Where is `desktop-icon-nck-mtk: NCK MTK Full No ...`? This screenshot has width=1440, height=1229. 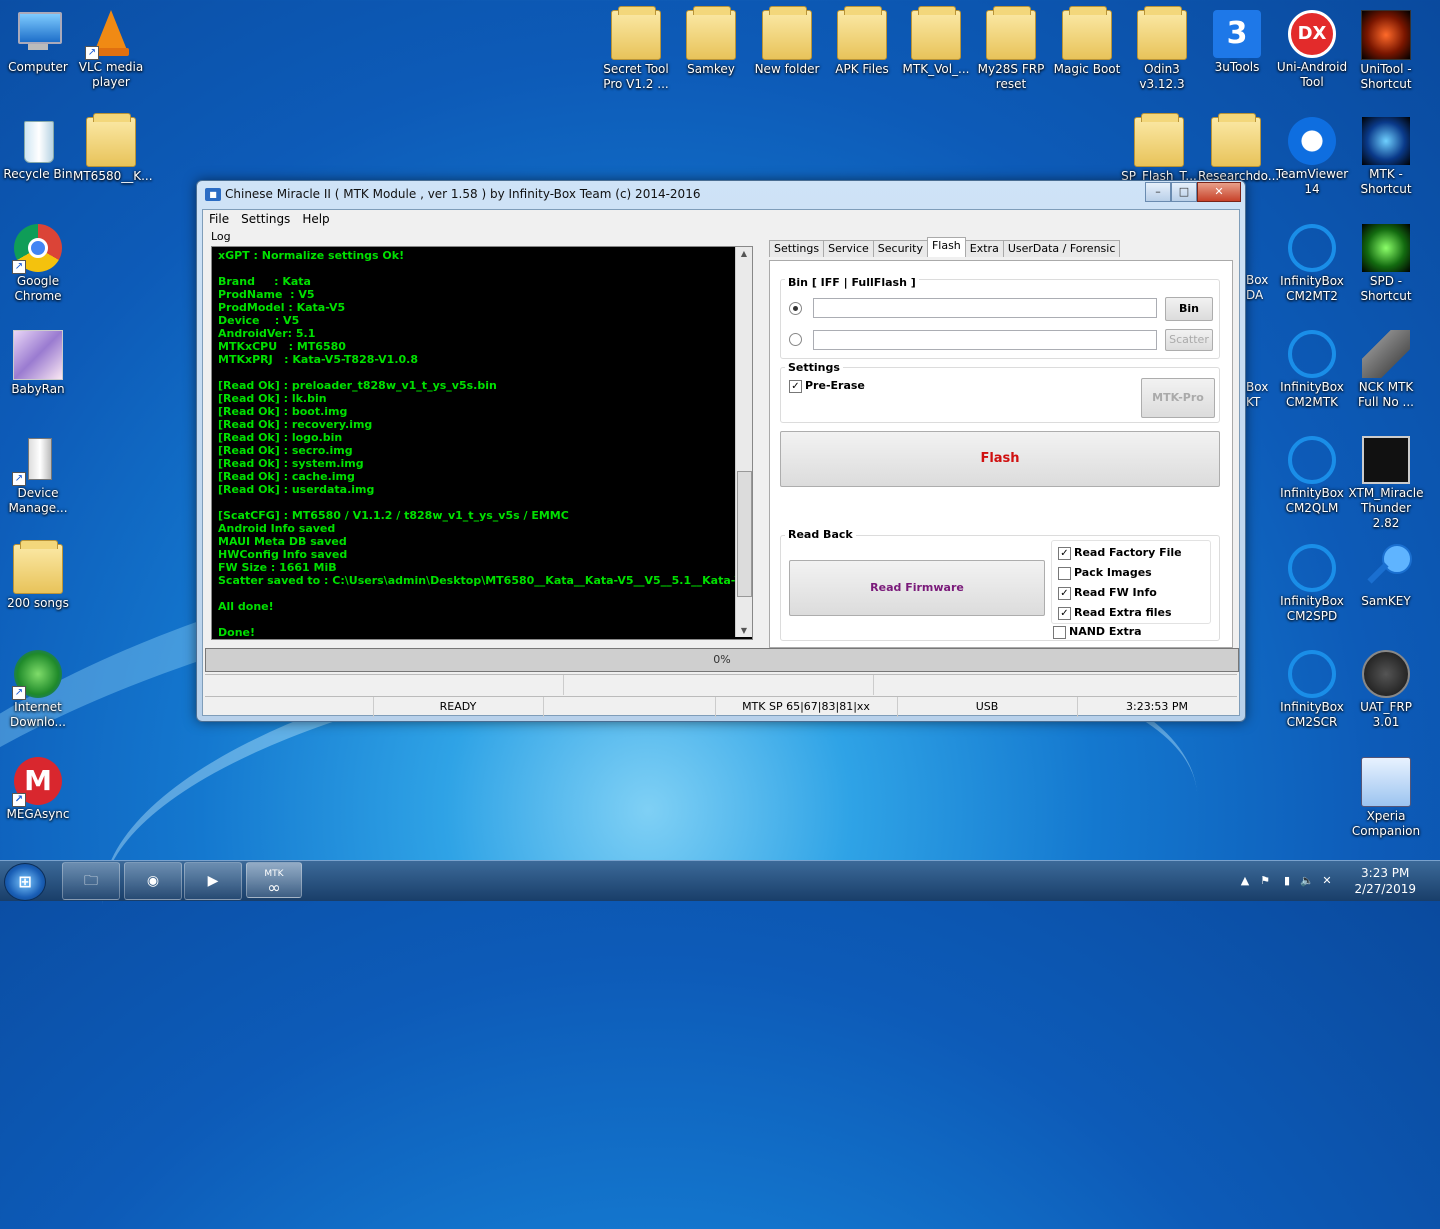
desktop-icon-nck-mtk: NCK MTK Full No ... is located at coordinates (1386, 375).